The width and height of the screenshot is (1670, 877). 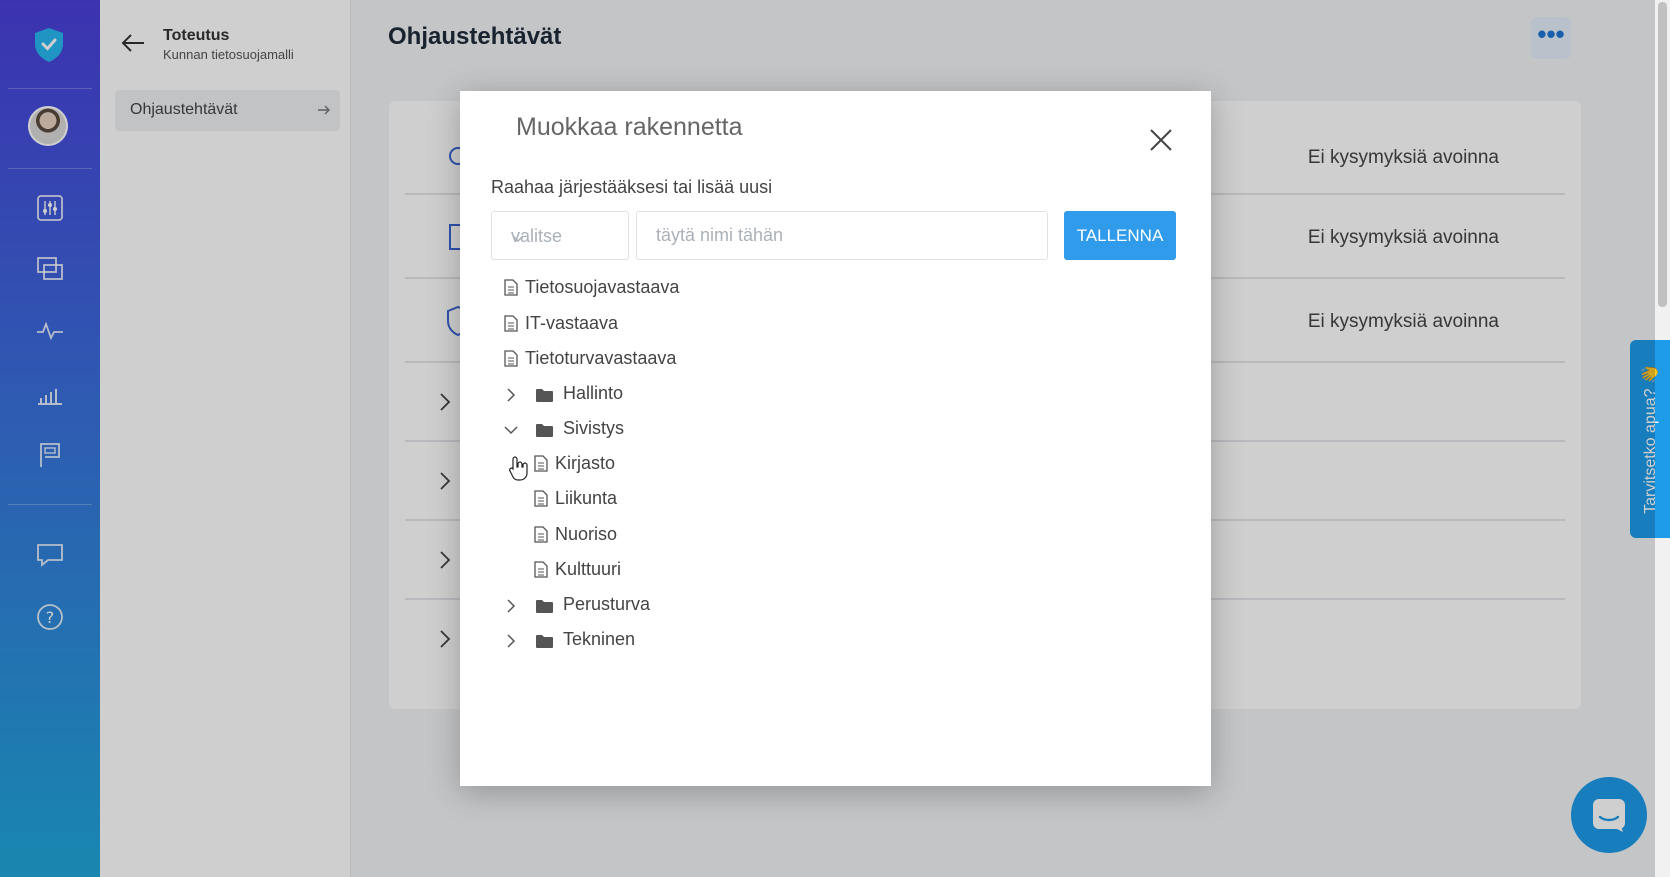 I want to click on tree-item-label: Tekninen, so click(x=599, y=638).